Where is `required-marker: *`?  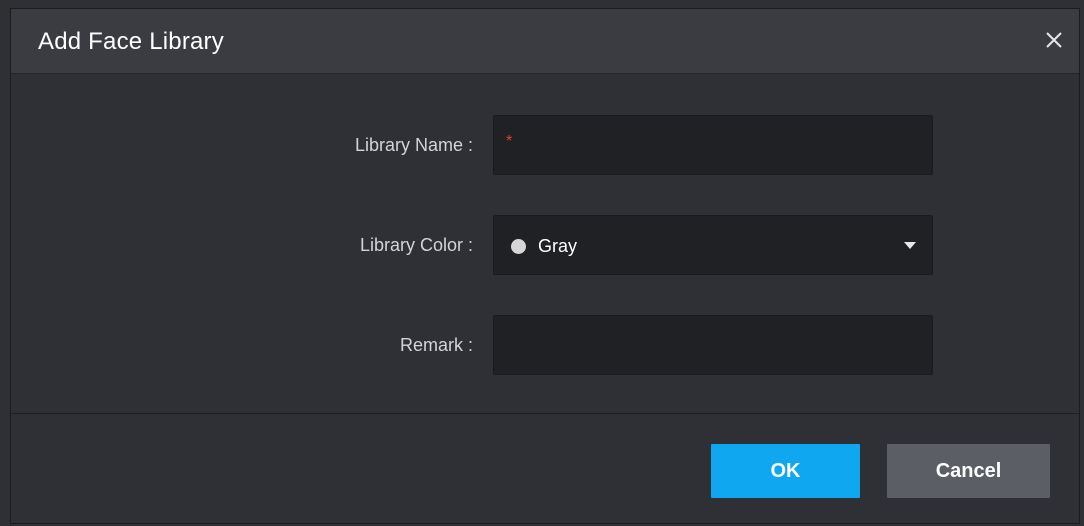 required-marker: * is located at coordinates (509, 141).